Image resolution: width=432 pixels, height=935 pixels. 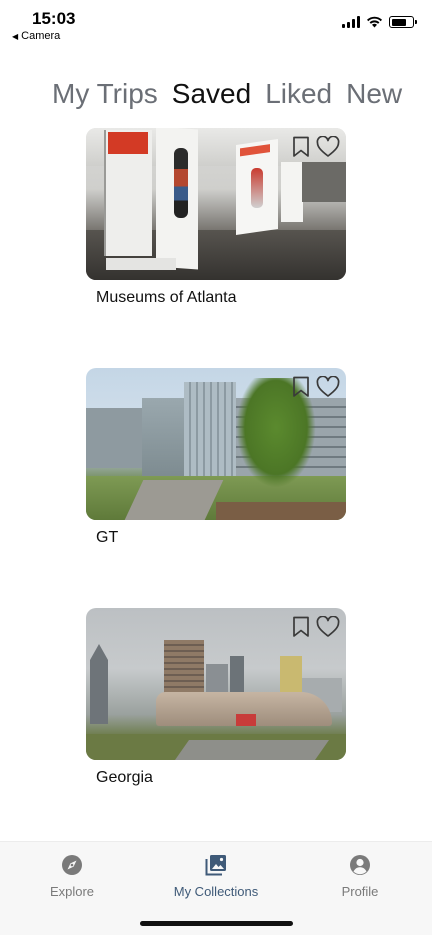 What do you see at coordinates (107, 537) in the screenshot?
I see `collection-title: GT` at bounding box center [107, 537].